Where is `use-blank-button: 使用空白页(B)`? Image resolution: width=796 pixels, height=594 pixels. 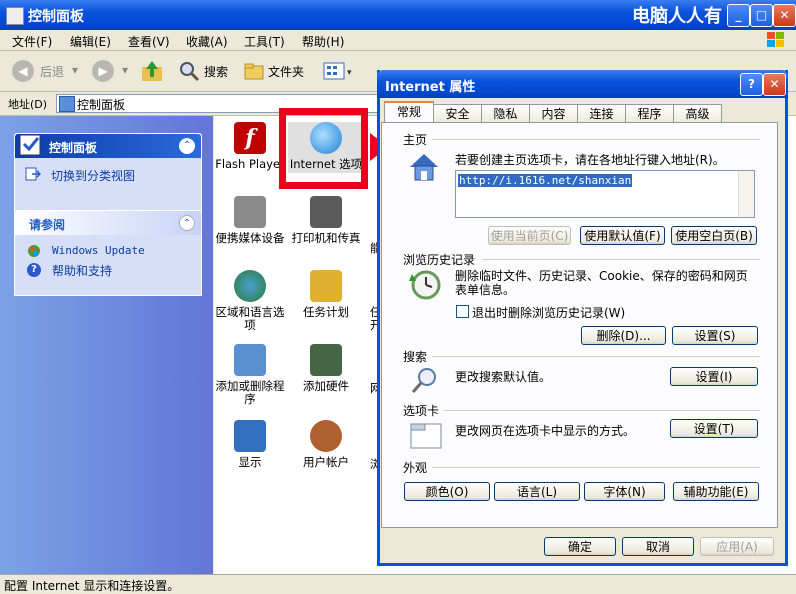 use-blank-button: 使用空白页(B) is located at coordinates (714, 235).